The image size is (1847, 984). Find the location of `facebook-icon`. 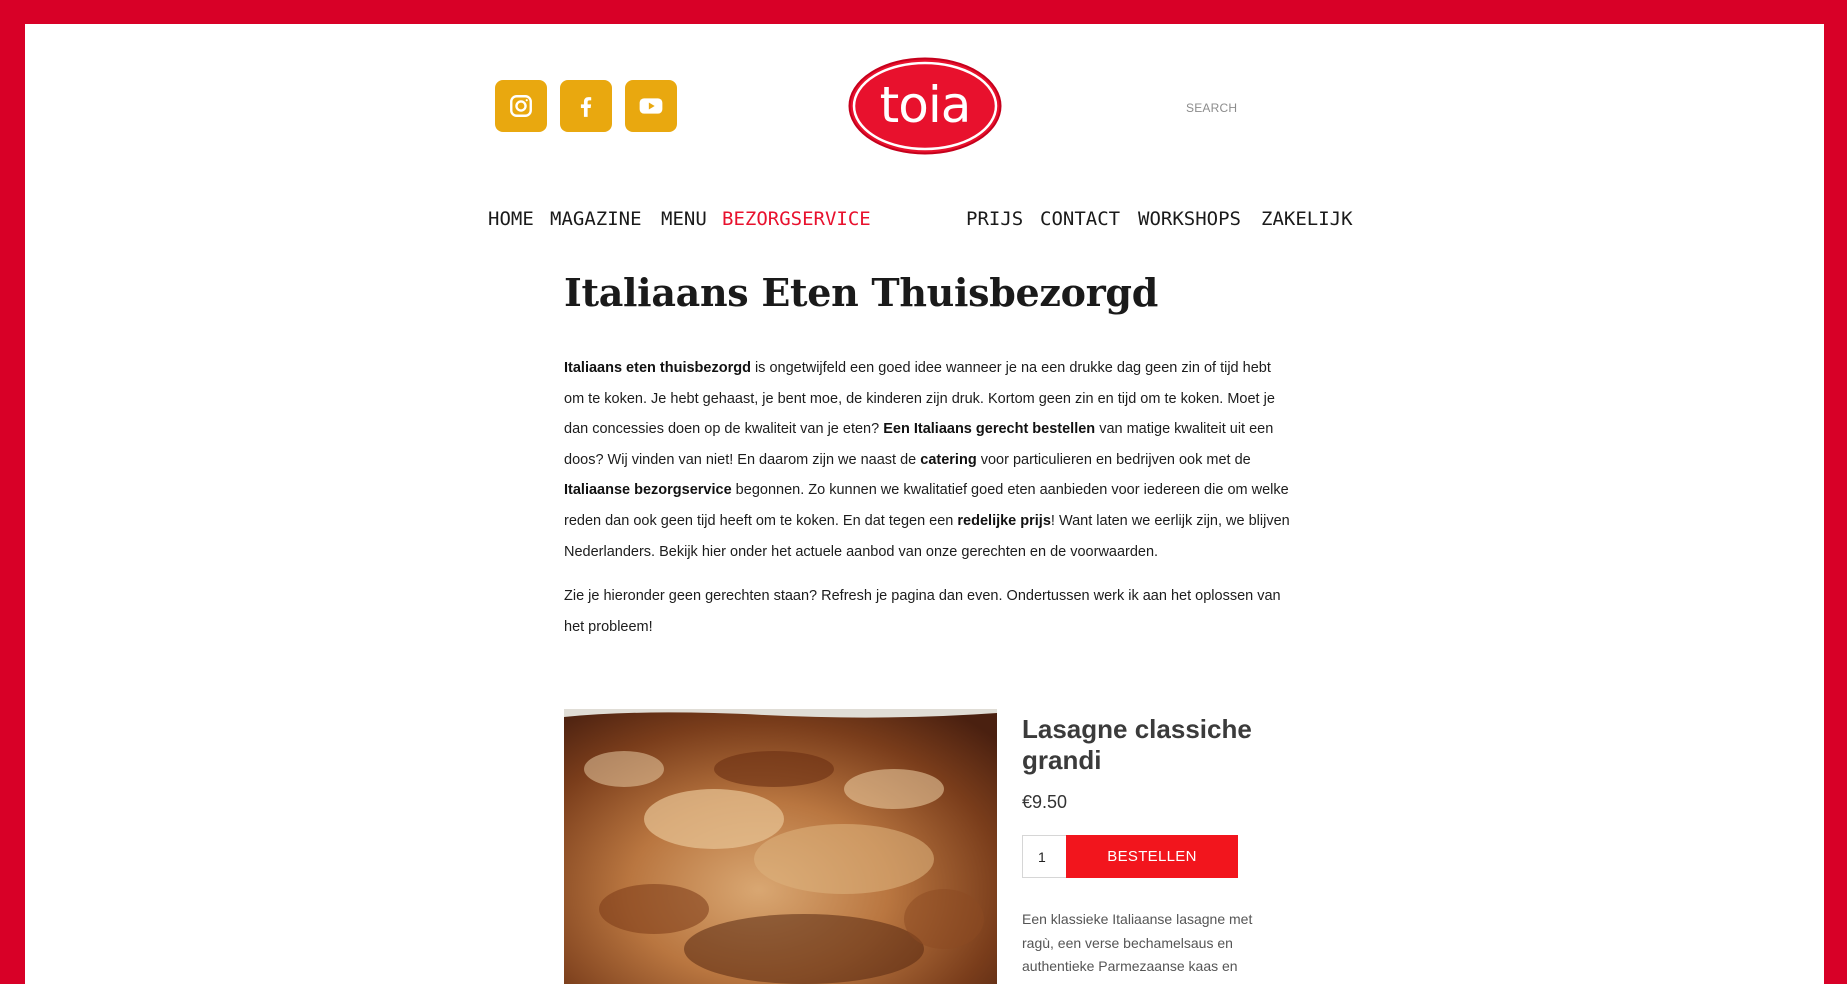

facebook-icon is located at coordinates (586, 107).